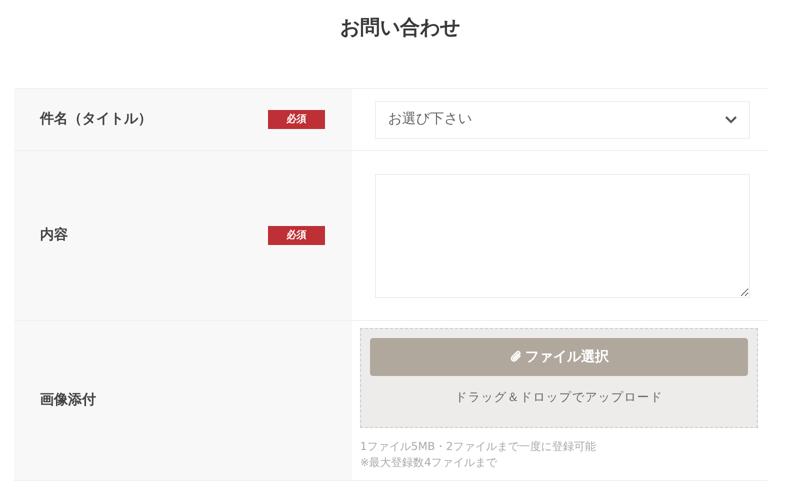 The height and width of the screenshot is (500, 800). Describe the element at coordinates (516, 357) in the screenshot. I see `paperclip-icon` at that location.